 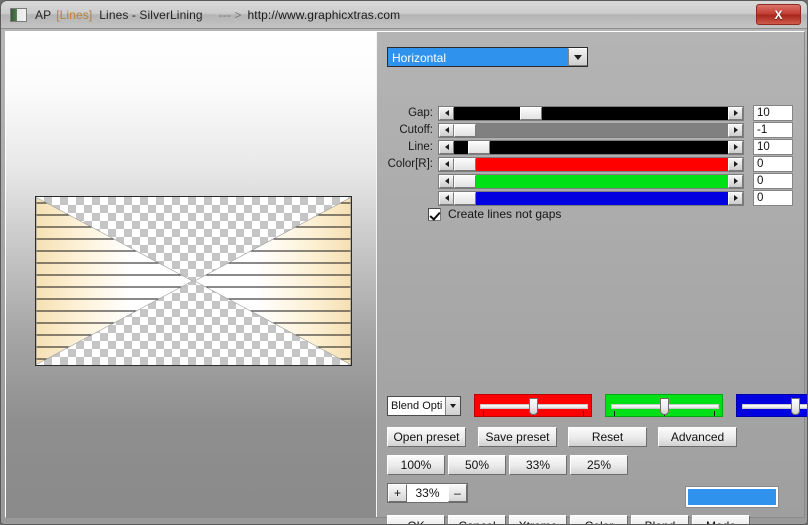 I want to click on slider-value-field: -1, so click(x=773, y=130).